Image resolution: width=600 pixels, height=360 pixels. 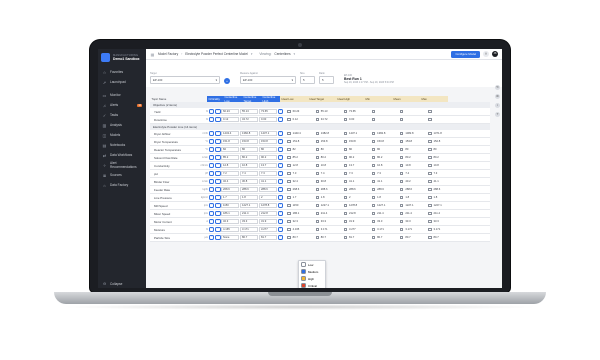 What do you see at coordinates (230, 237) in the screenshot?
I see `centerline-low-input: None` at bounding box center [230, 237].